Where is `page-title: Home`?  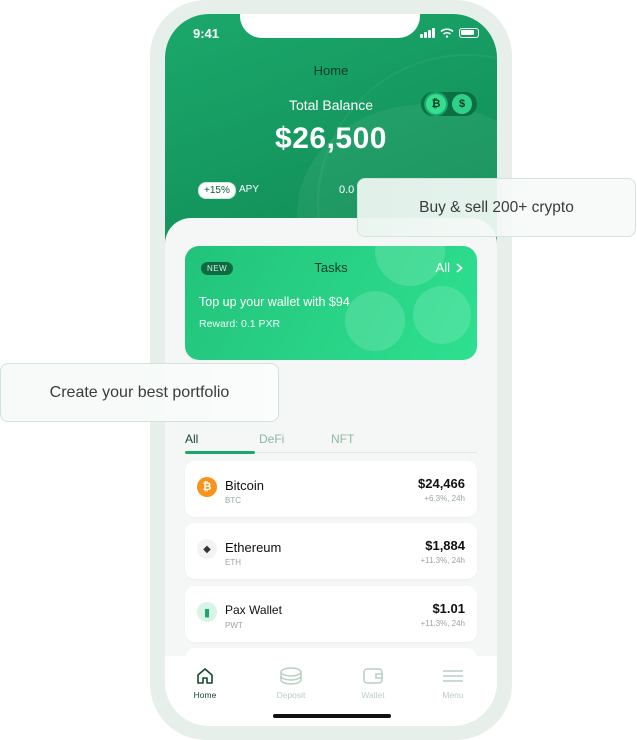
page-title: Home is located at coordinates (331, 70).